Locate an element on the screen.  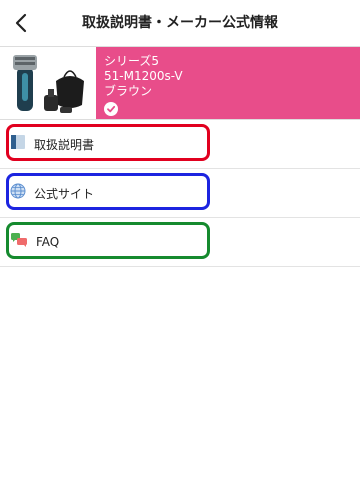
menu-item-manual: 取扱説明書 is located at coordinates (180, 144).